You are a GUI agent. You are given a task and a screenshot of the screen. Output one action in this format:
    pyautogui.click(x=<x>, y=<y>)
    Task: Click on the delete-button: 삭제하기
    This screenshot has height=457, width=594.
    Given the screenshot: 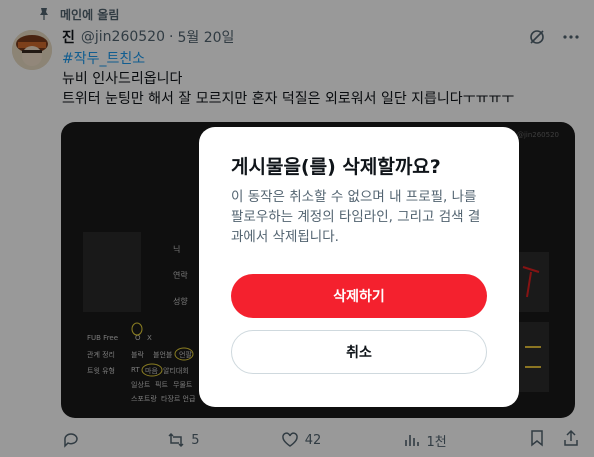 What is the action you would take?
    pyautogui.click(x=359, y=296)
    